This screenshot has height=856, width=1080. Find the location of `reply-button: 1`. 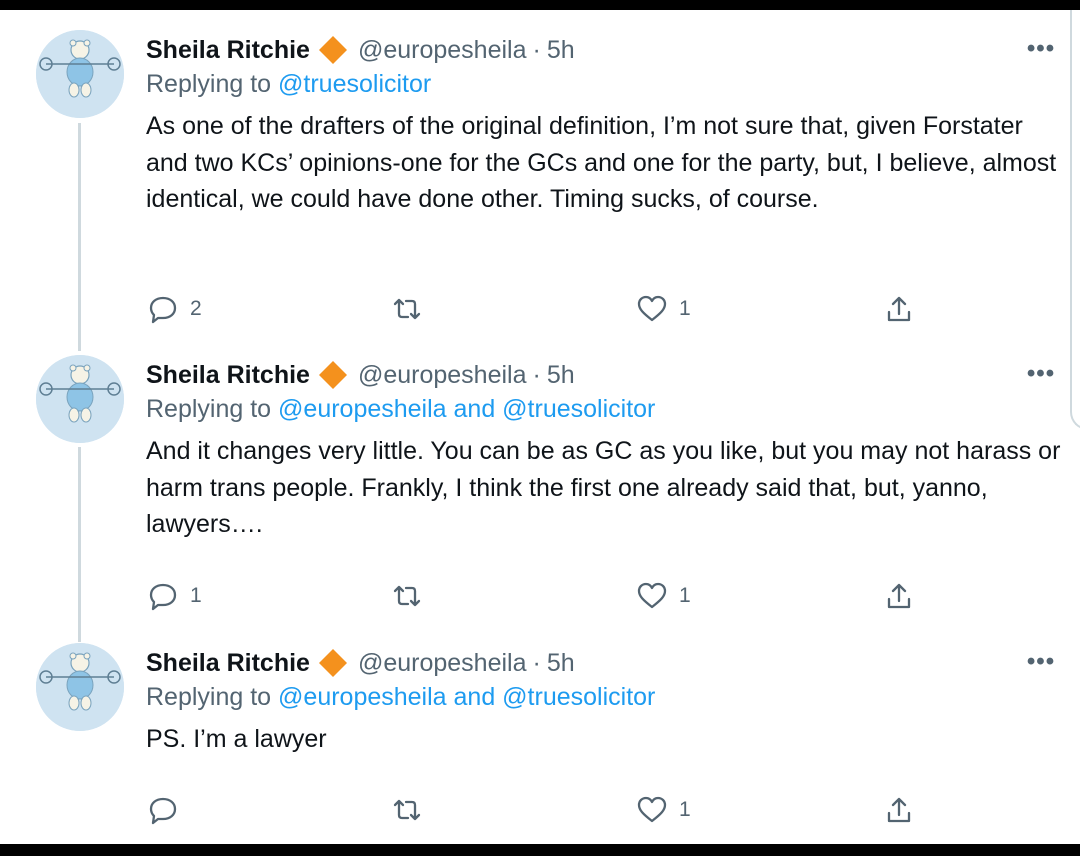

reply-button: 1 is located at coordinates (175, 596).